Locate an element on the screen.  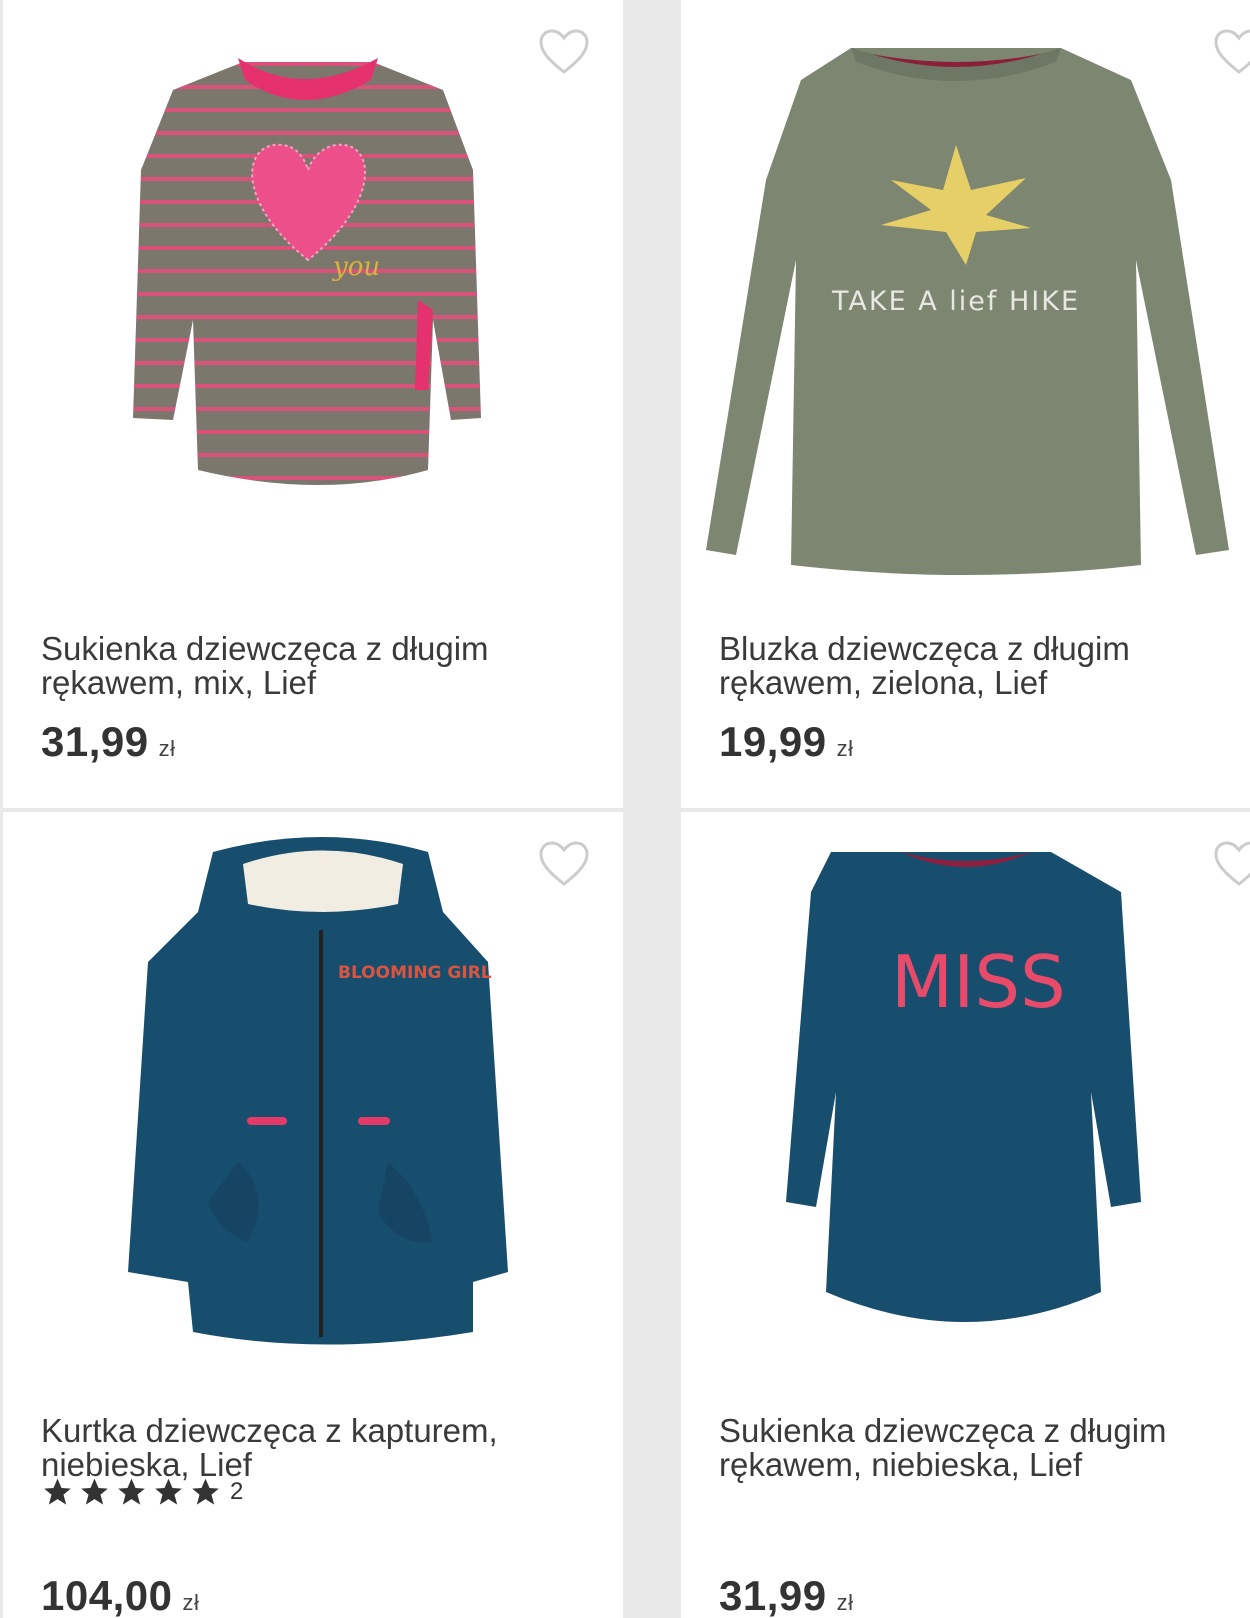
product-title-line2: rękawem, zielona, Lief is located at coordinates (979, 683).